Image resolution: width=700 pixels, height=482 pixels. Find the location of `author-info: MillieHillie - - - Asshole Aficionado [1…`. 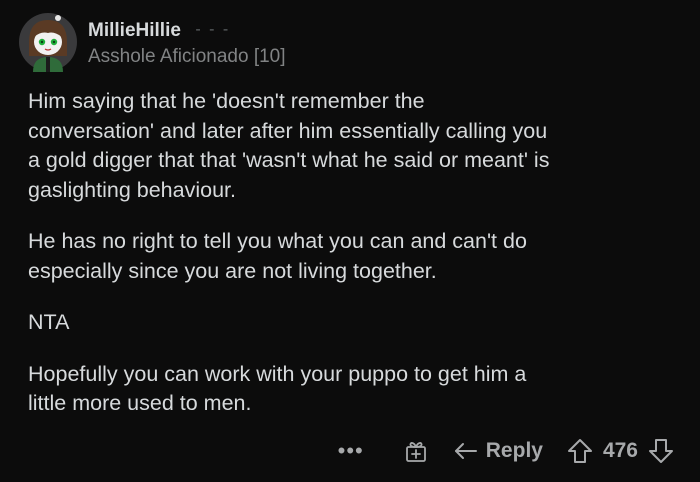

author-info: MillieHillie - - - Asshole Aficionado [1… is located at coordinates (187, 44).